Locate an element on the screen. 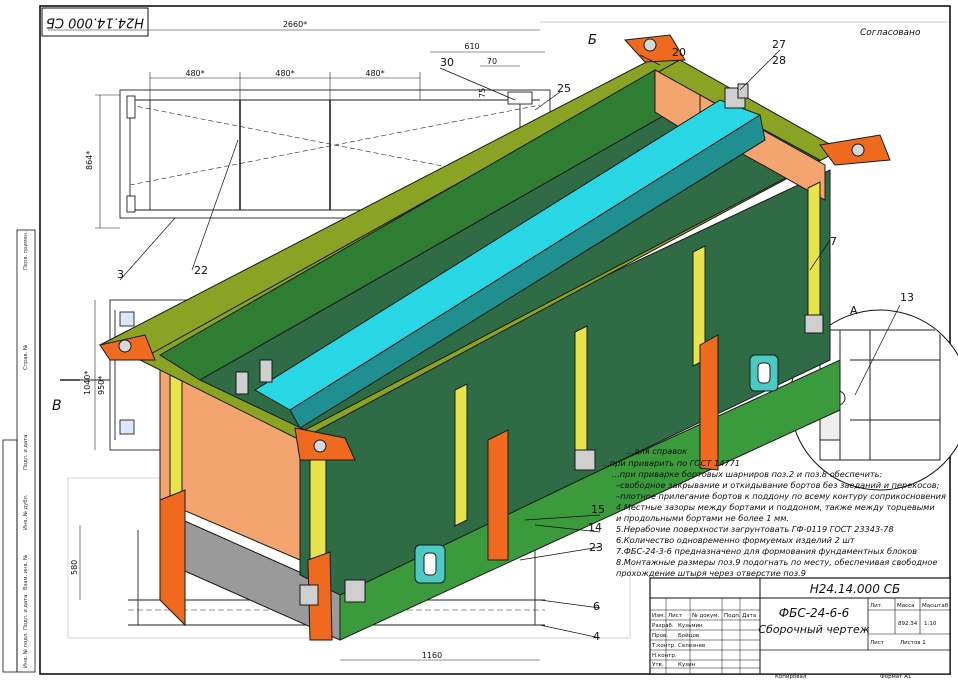  callout-4: 4 is located at coordinates (596, 636).